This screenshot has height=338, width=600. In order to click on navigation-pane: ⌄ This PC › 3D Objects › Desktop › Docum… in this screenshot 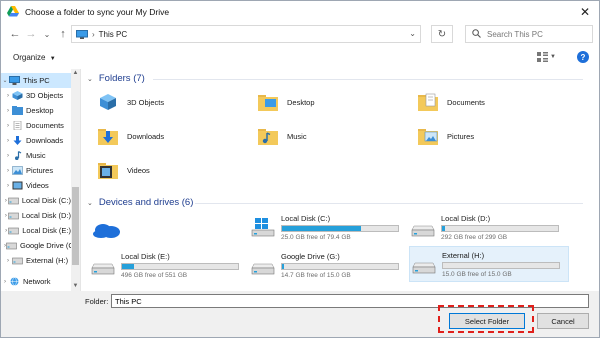, I will do `click(41, 180)`.